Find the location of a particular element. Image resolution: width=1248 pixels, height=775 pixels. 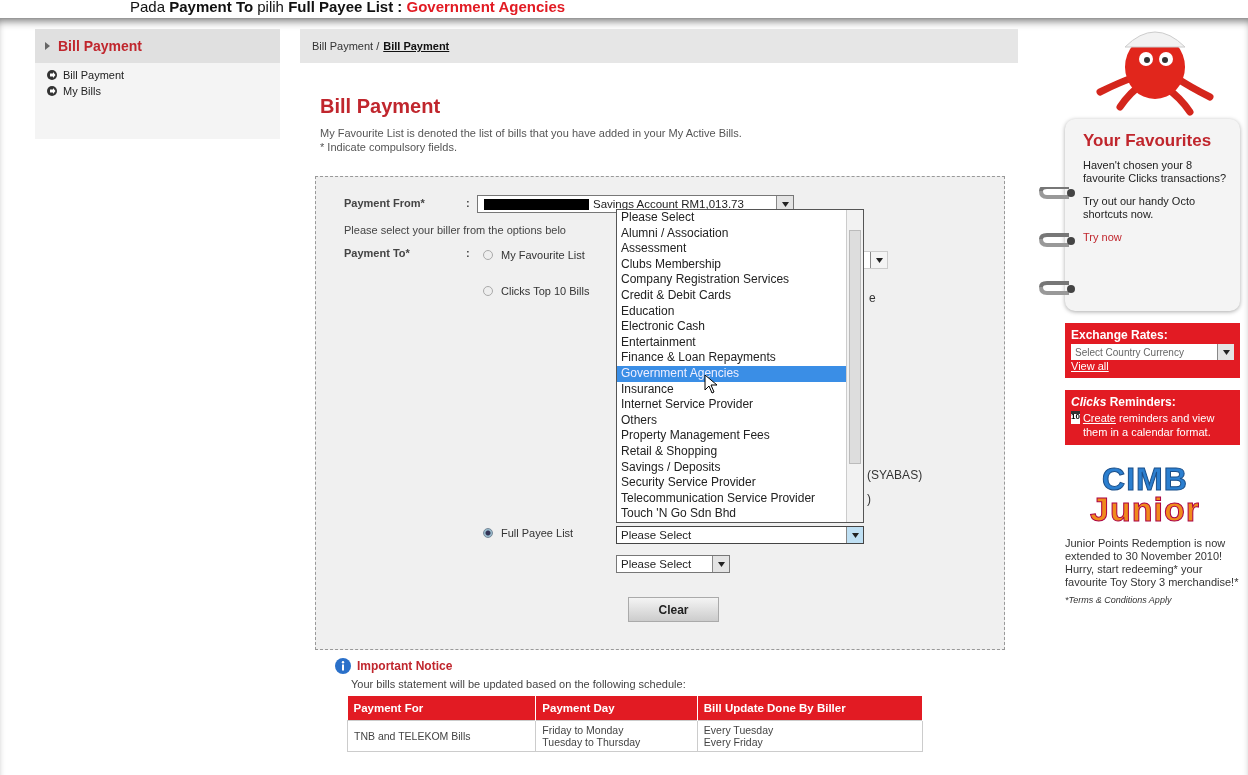

partial-text: ) is located at coordinates (869, 499).